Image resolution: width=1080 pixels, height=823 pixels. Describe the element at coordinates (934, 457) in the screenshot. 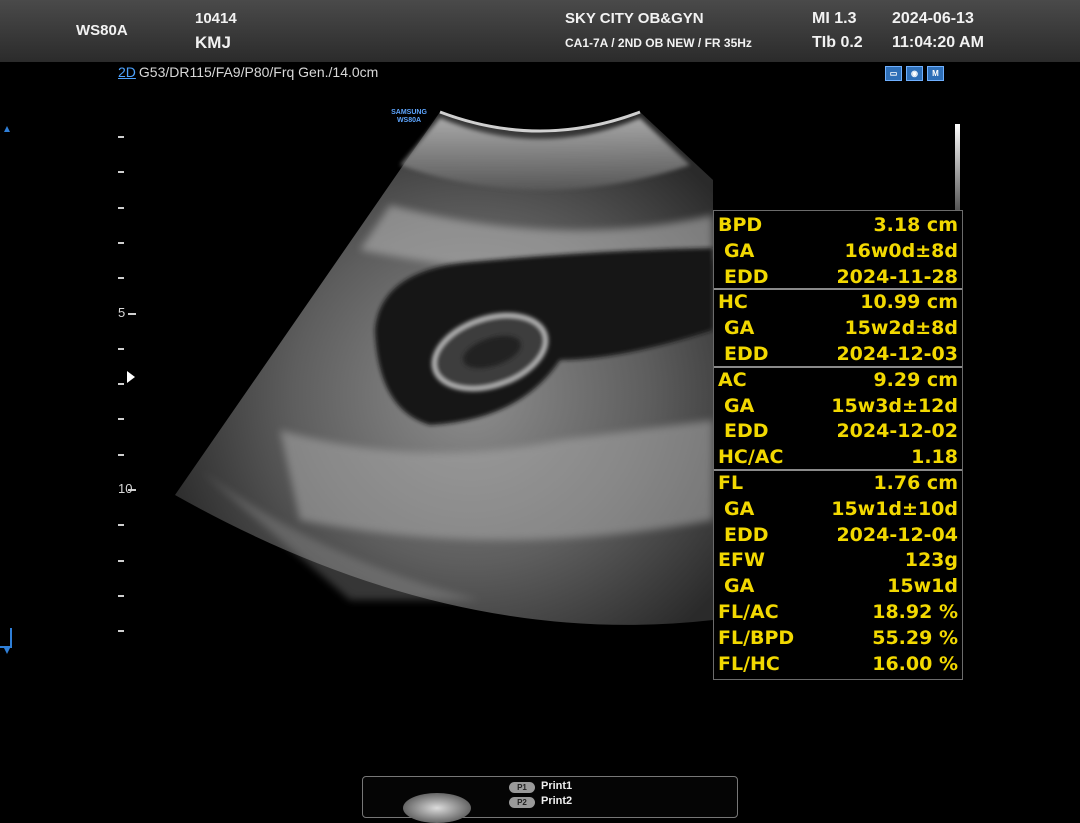

I see `measurement-value: 1.18` at that location.